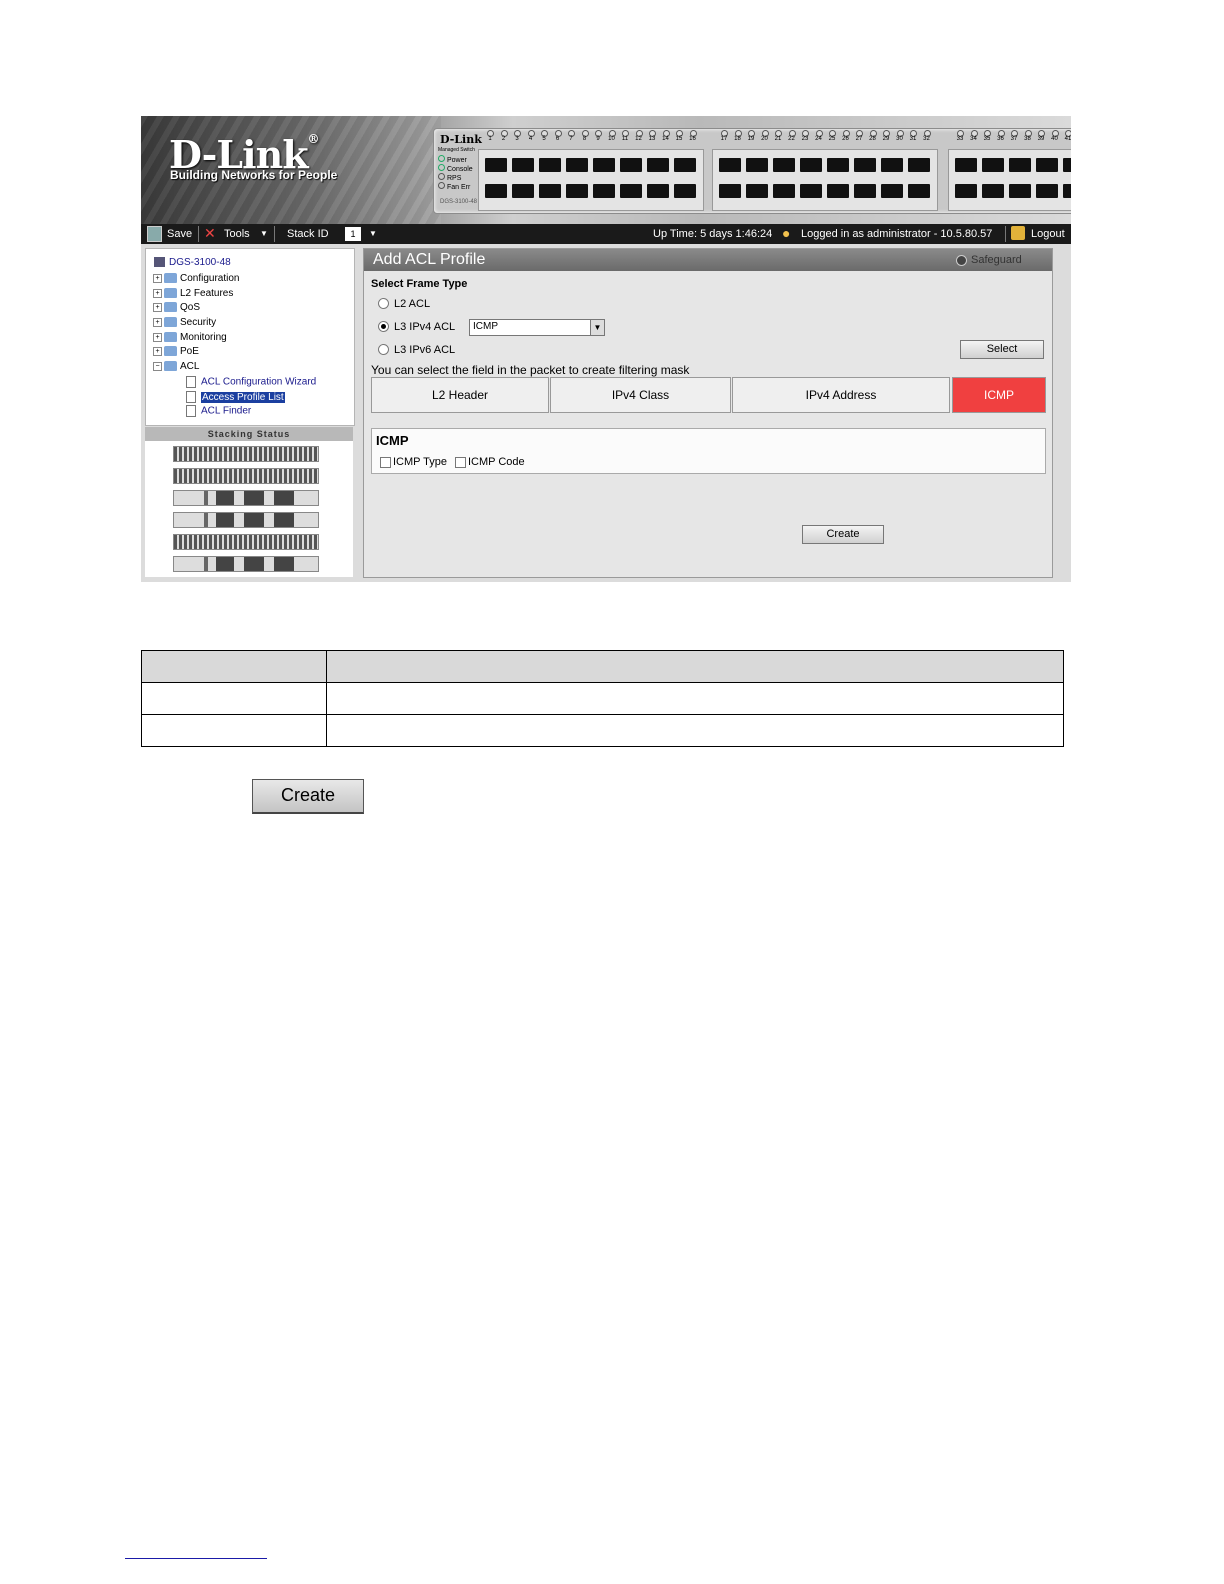 The height and width of the screenshot is (1584, 1224). What do you see at coordinates (237, 234) in the screenshot?
I see `tools-menu: Tools` at bounding box center [237, 234].